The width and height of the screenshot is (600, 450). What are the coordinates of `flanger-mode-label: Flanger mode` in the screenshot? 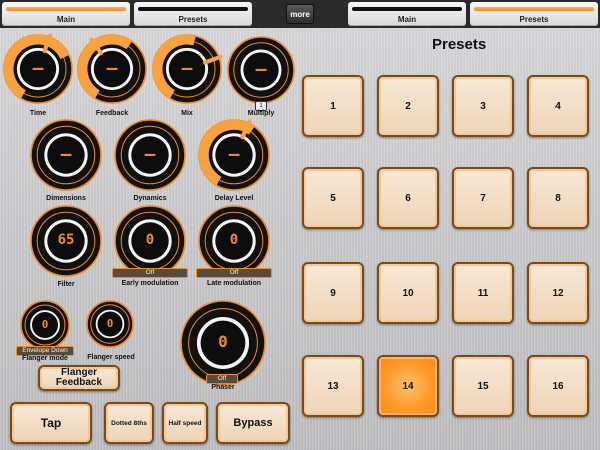 It's located at (45, 358).